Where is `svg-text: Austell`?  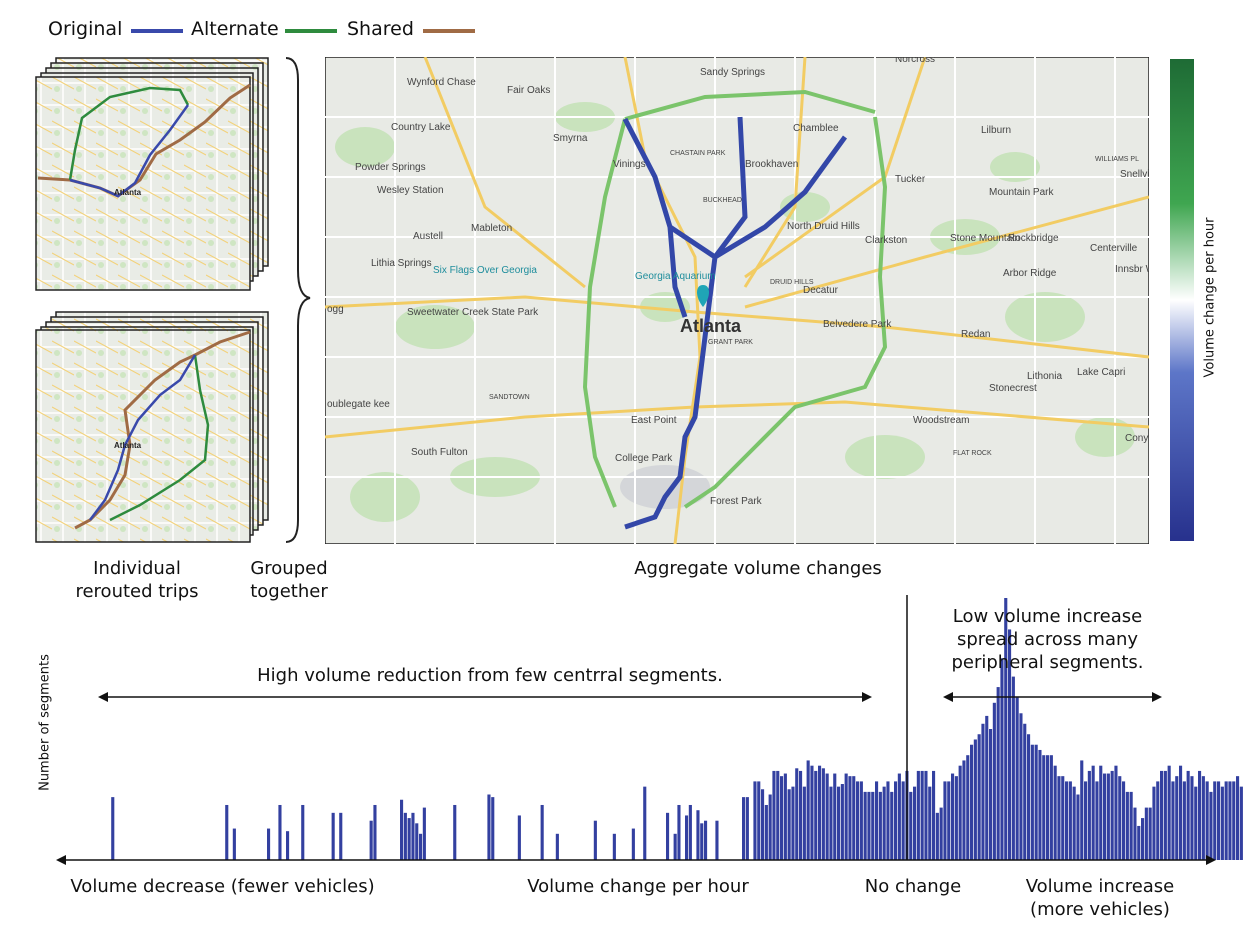
svg-text: Austell is located at coordinates (428, 236).